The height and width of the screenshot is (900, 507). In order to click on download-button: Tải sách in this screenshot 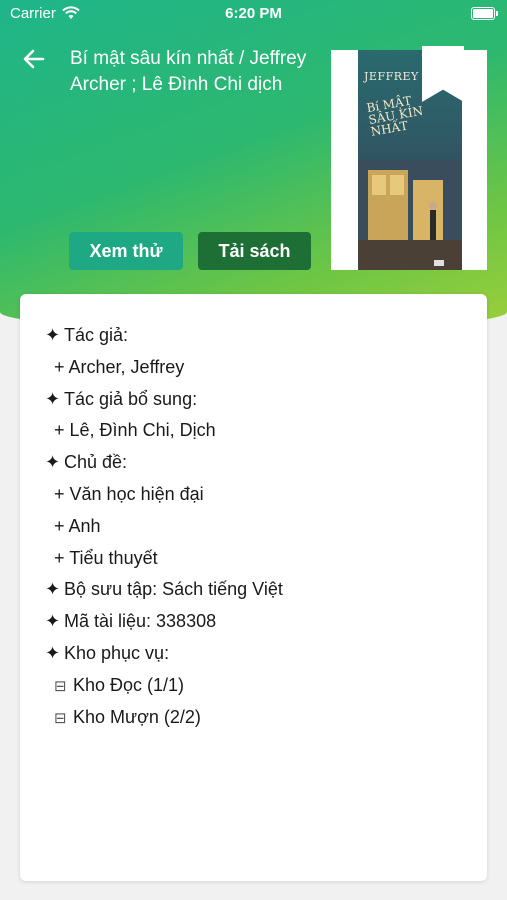, I will do `click(254, 251)`.